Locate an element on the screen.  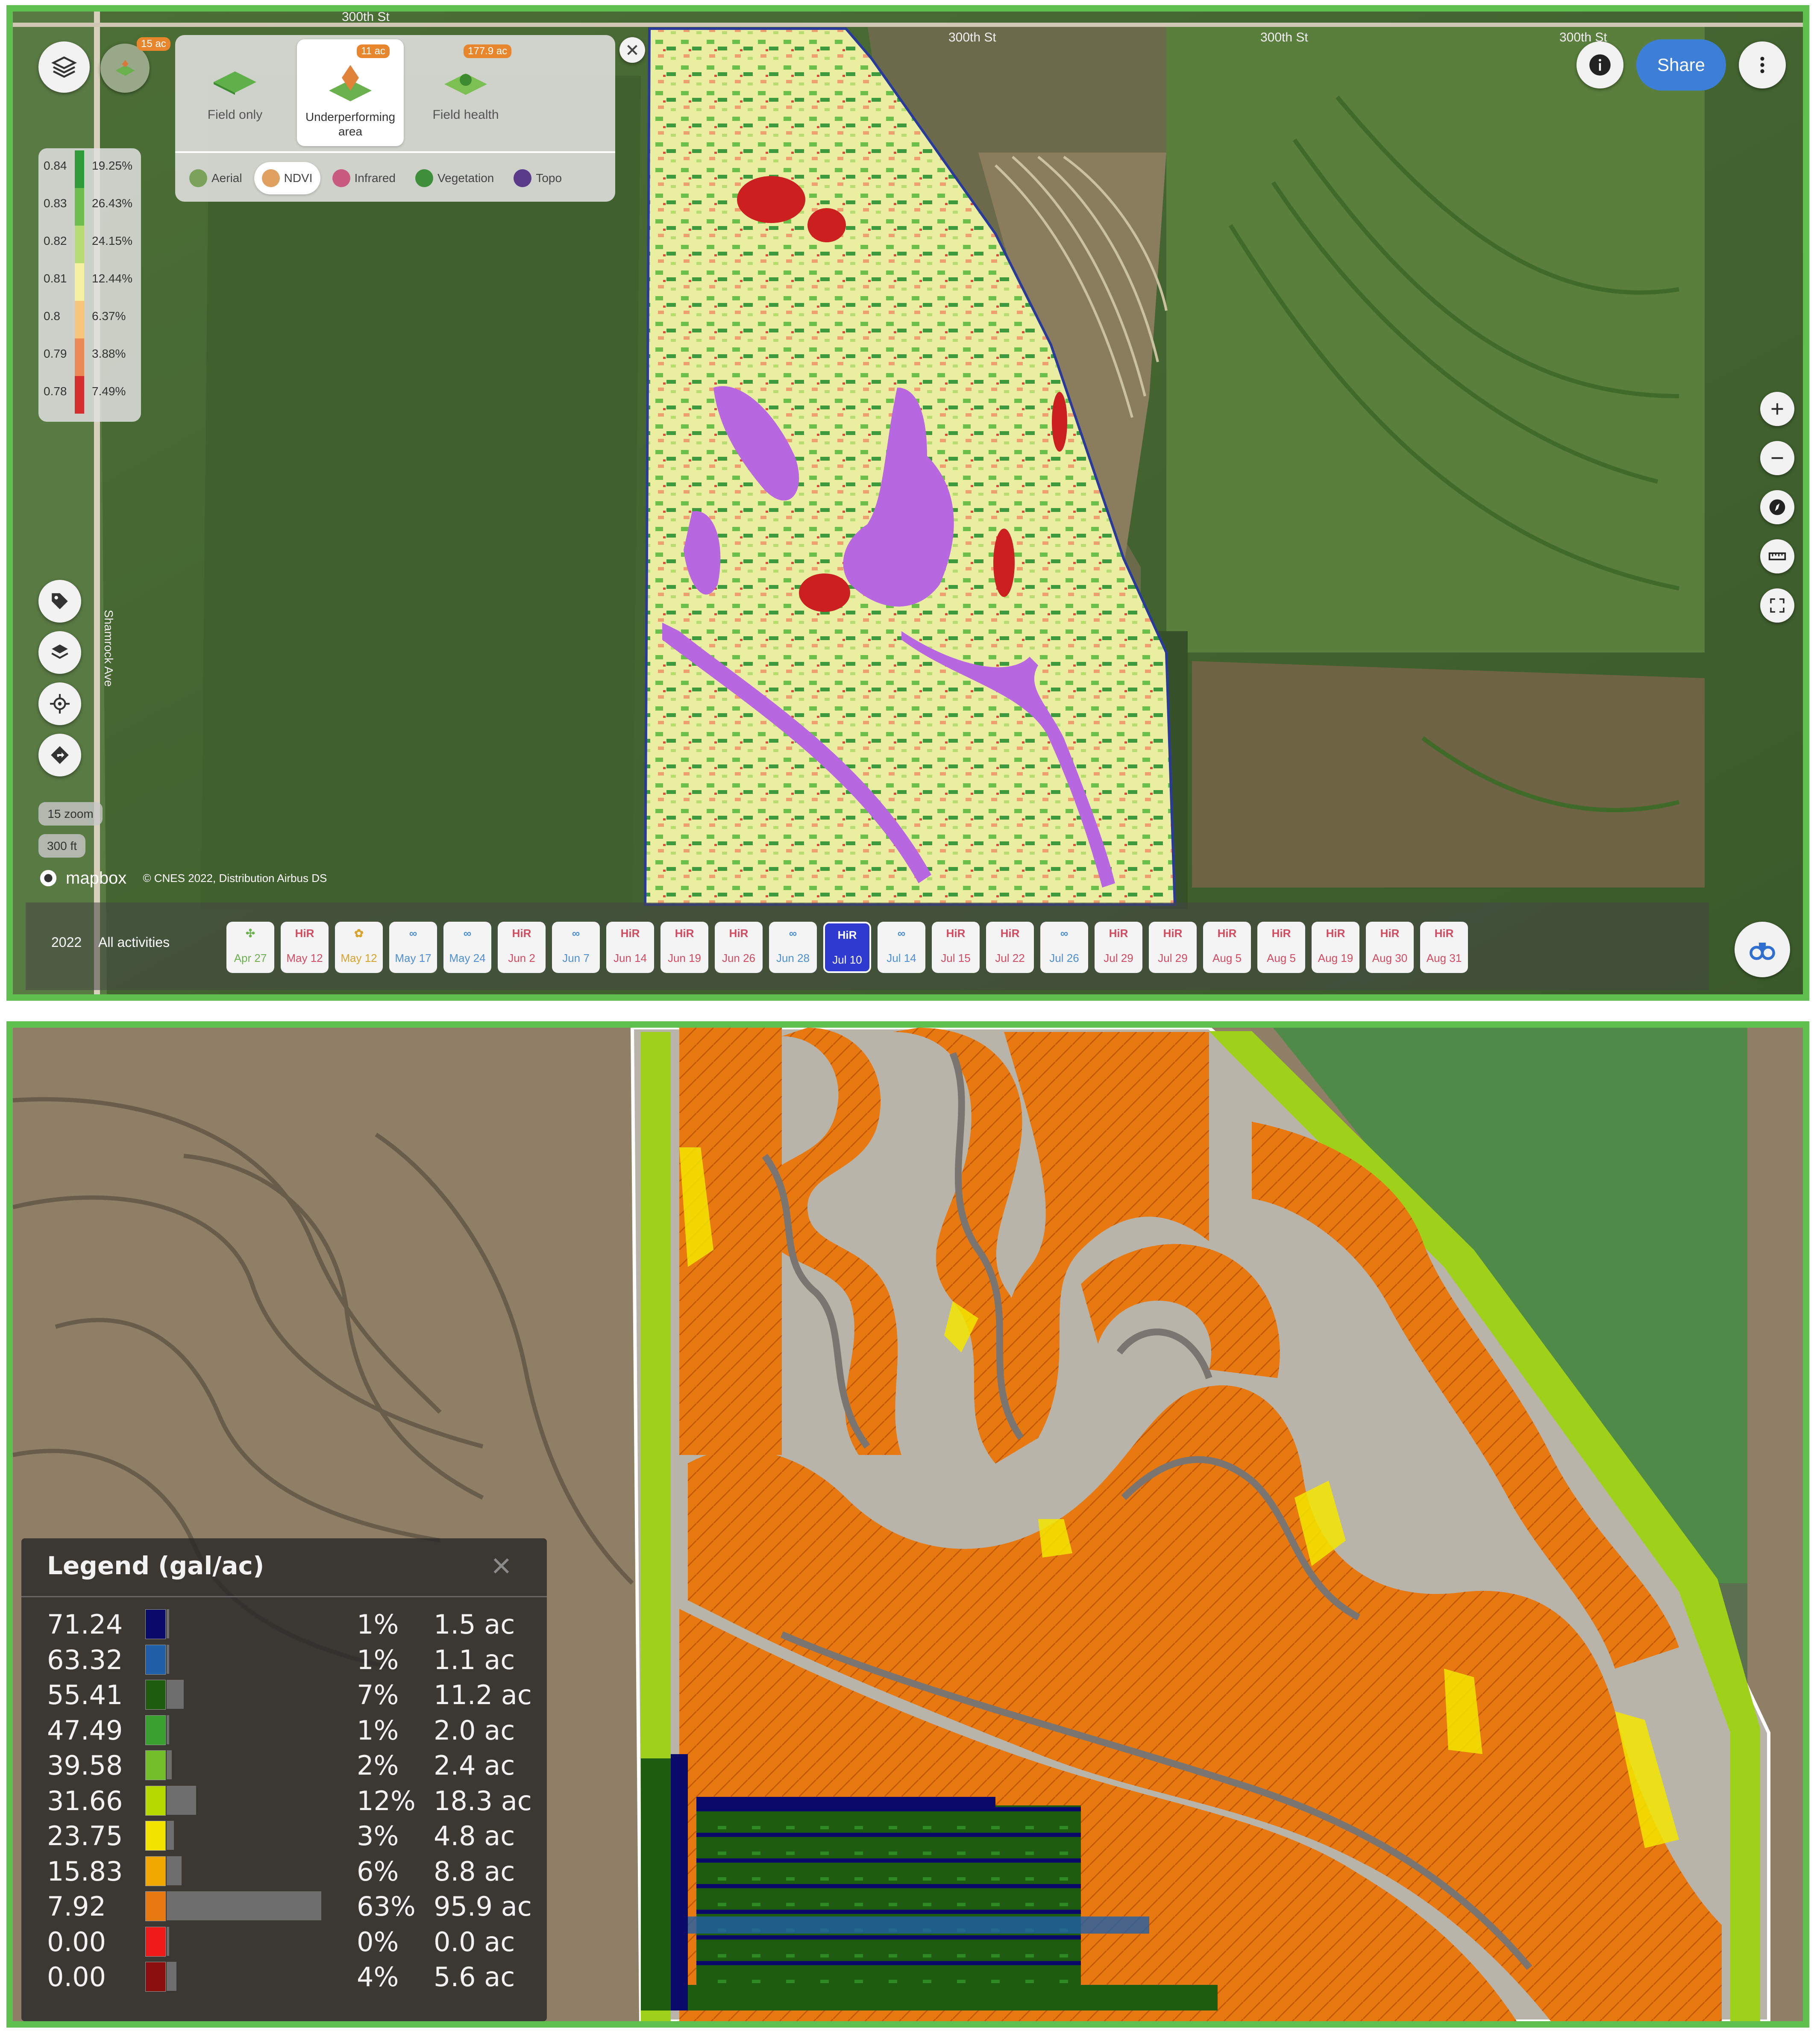
timeline-item: ∞ Jul 14 is located at coordinates (902, 947).